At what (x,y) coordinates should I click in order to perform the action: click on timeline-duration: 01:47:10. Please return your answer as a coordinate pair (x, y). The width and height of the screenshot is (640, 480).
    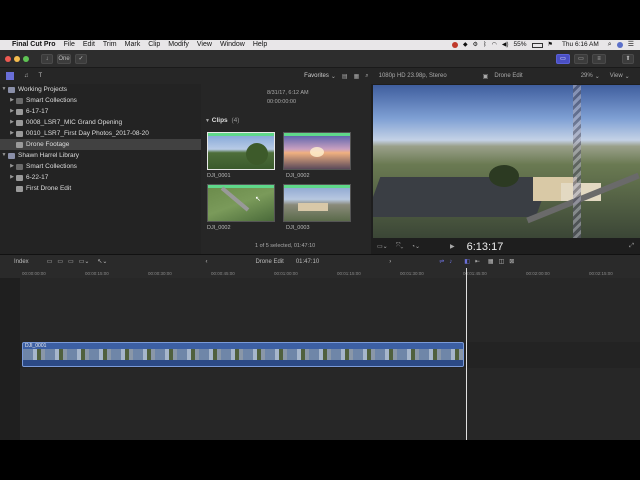
    Looking at the image, I should click on (307, 261).